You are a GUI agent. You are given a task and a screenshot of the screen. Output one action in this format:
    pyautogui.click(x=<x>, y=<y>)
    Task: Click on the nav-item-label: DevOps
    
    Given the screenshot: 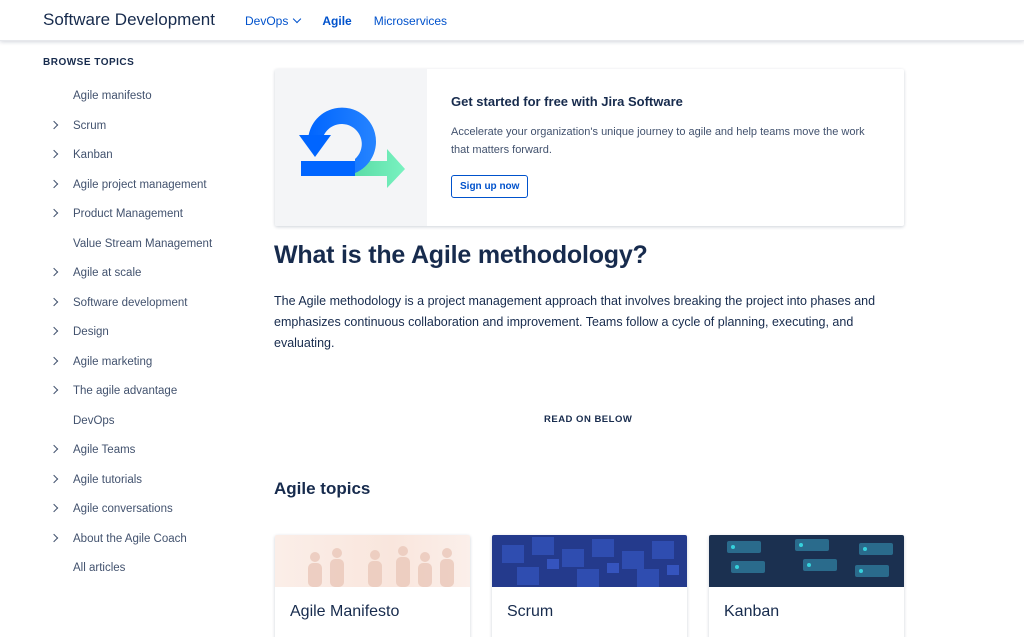 What is the action you would take?
    pyautogui.click(x=267, y=21)
    